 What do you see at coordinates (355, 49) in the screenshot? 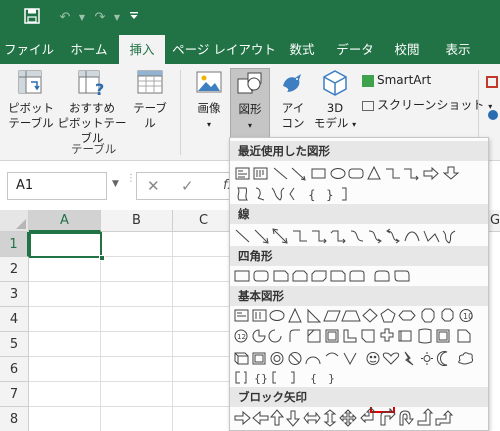
I see `tab-data: データ` at bounding box center [355, 49].